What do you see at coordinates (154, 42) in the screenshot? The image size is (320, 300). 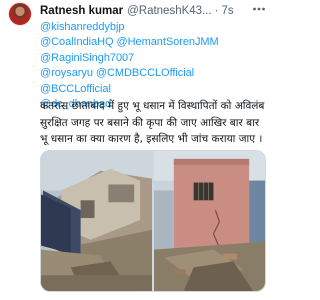 I see `mention-link: @CoalIndiaHQ @HemantSorenJMM` at bounding box center [154, 42].